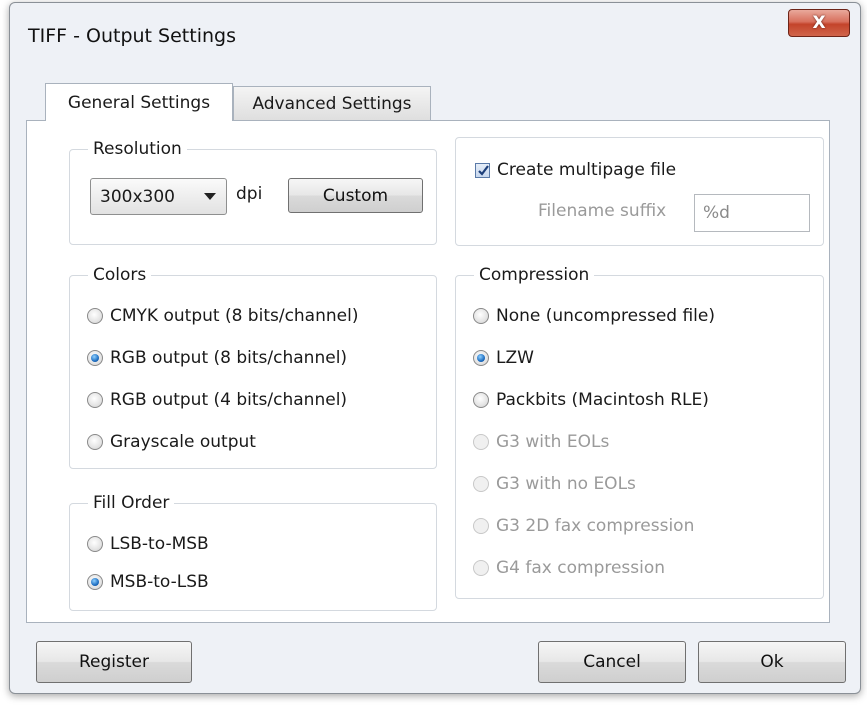 The image size is (867, 705). I want to click on close-button: X, so click(819, 23).